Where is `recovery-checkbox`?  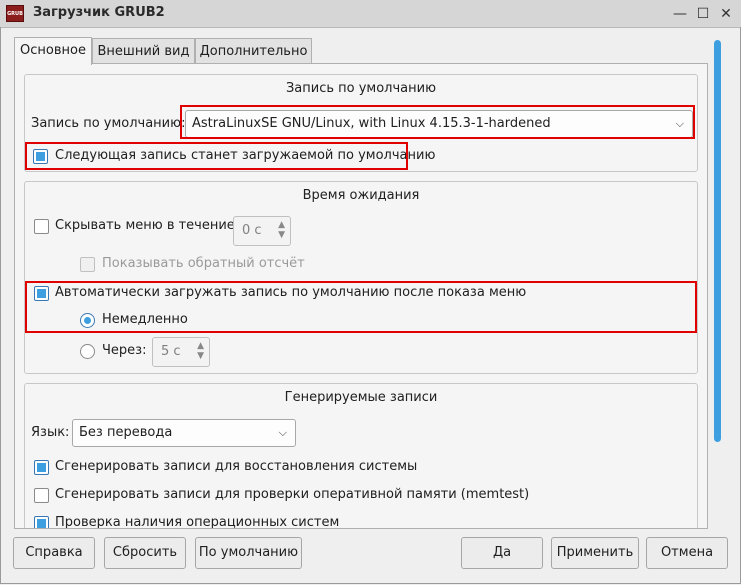
recovery-checkbox is located at coordinates (41, 467).